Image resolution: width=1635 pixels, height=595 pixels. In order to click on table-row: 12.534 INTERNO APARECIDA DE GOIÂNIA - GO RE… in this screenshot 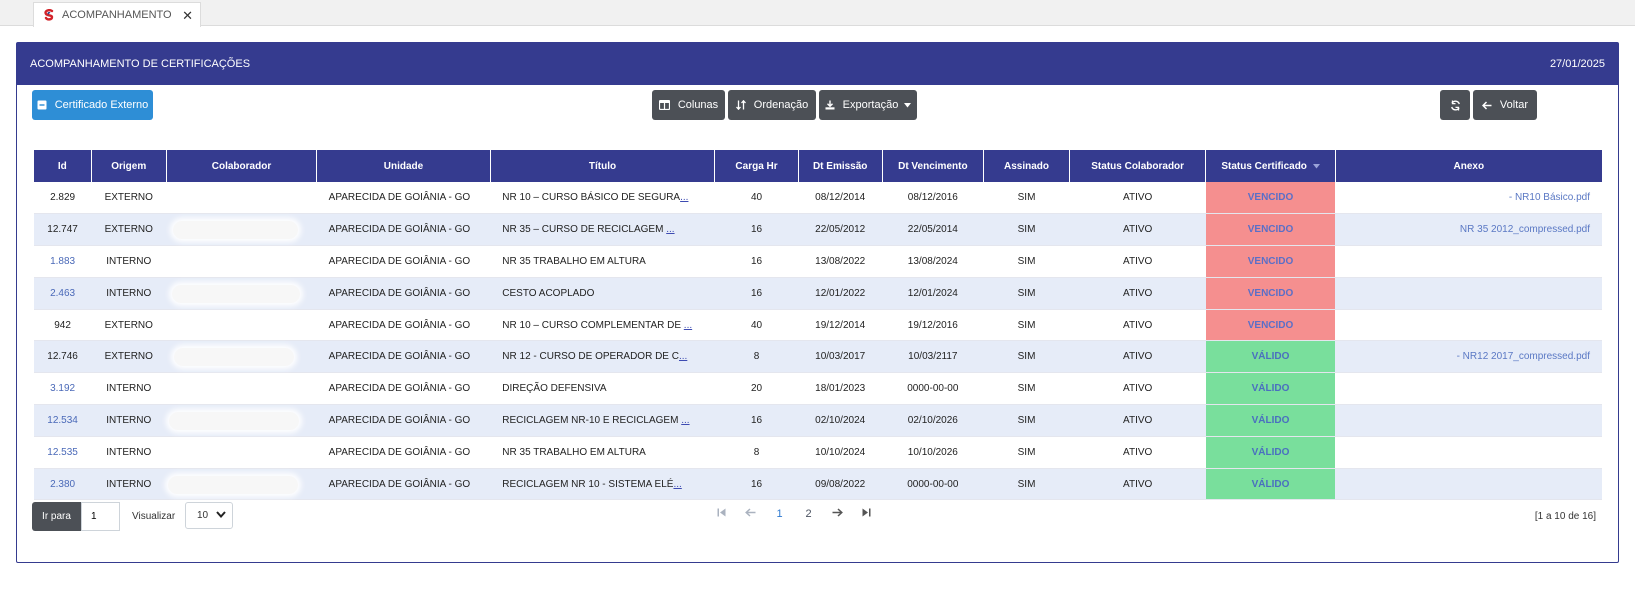, I will do `click(818, 420)`.